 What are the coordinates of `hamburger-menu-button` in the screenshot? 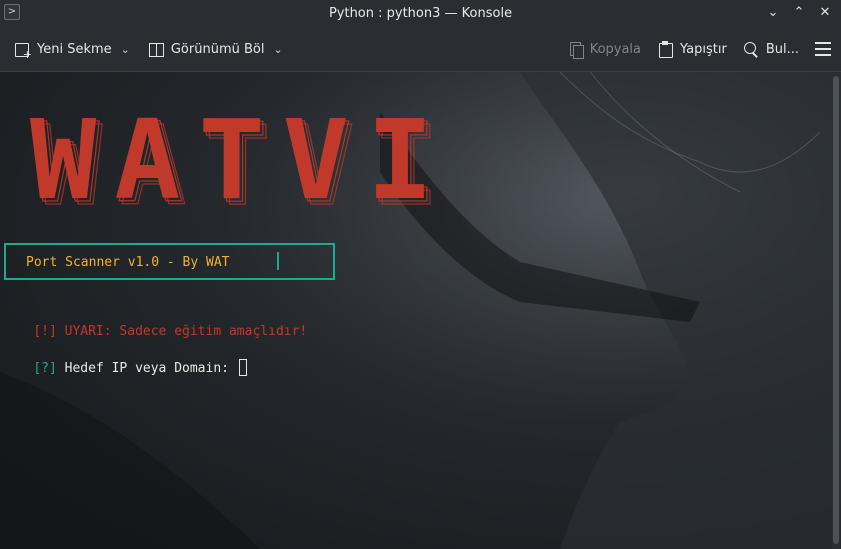 It's located at (823, 49).